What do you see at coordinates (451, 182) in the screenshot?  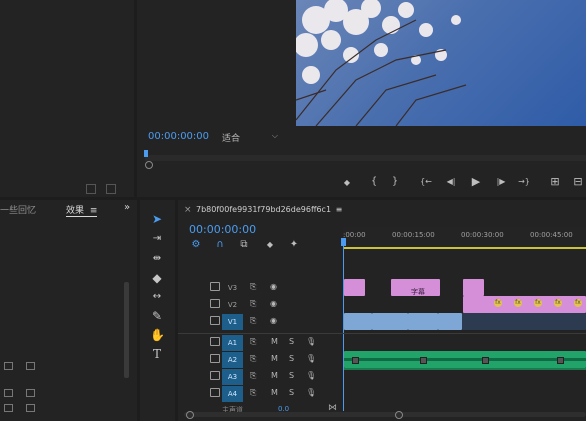 I see `step-back-icon: ◀|` at bounding box center [451, 182].